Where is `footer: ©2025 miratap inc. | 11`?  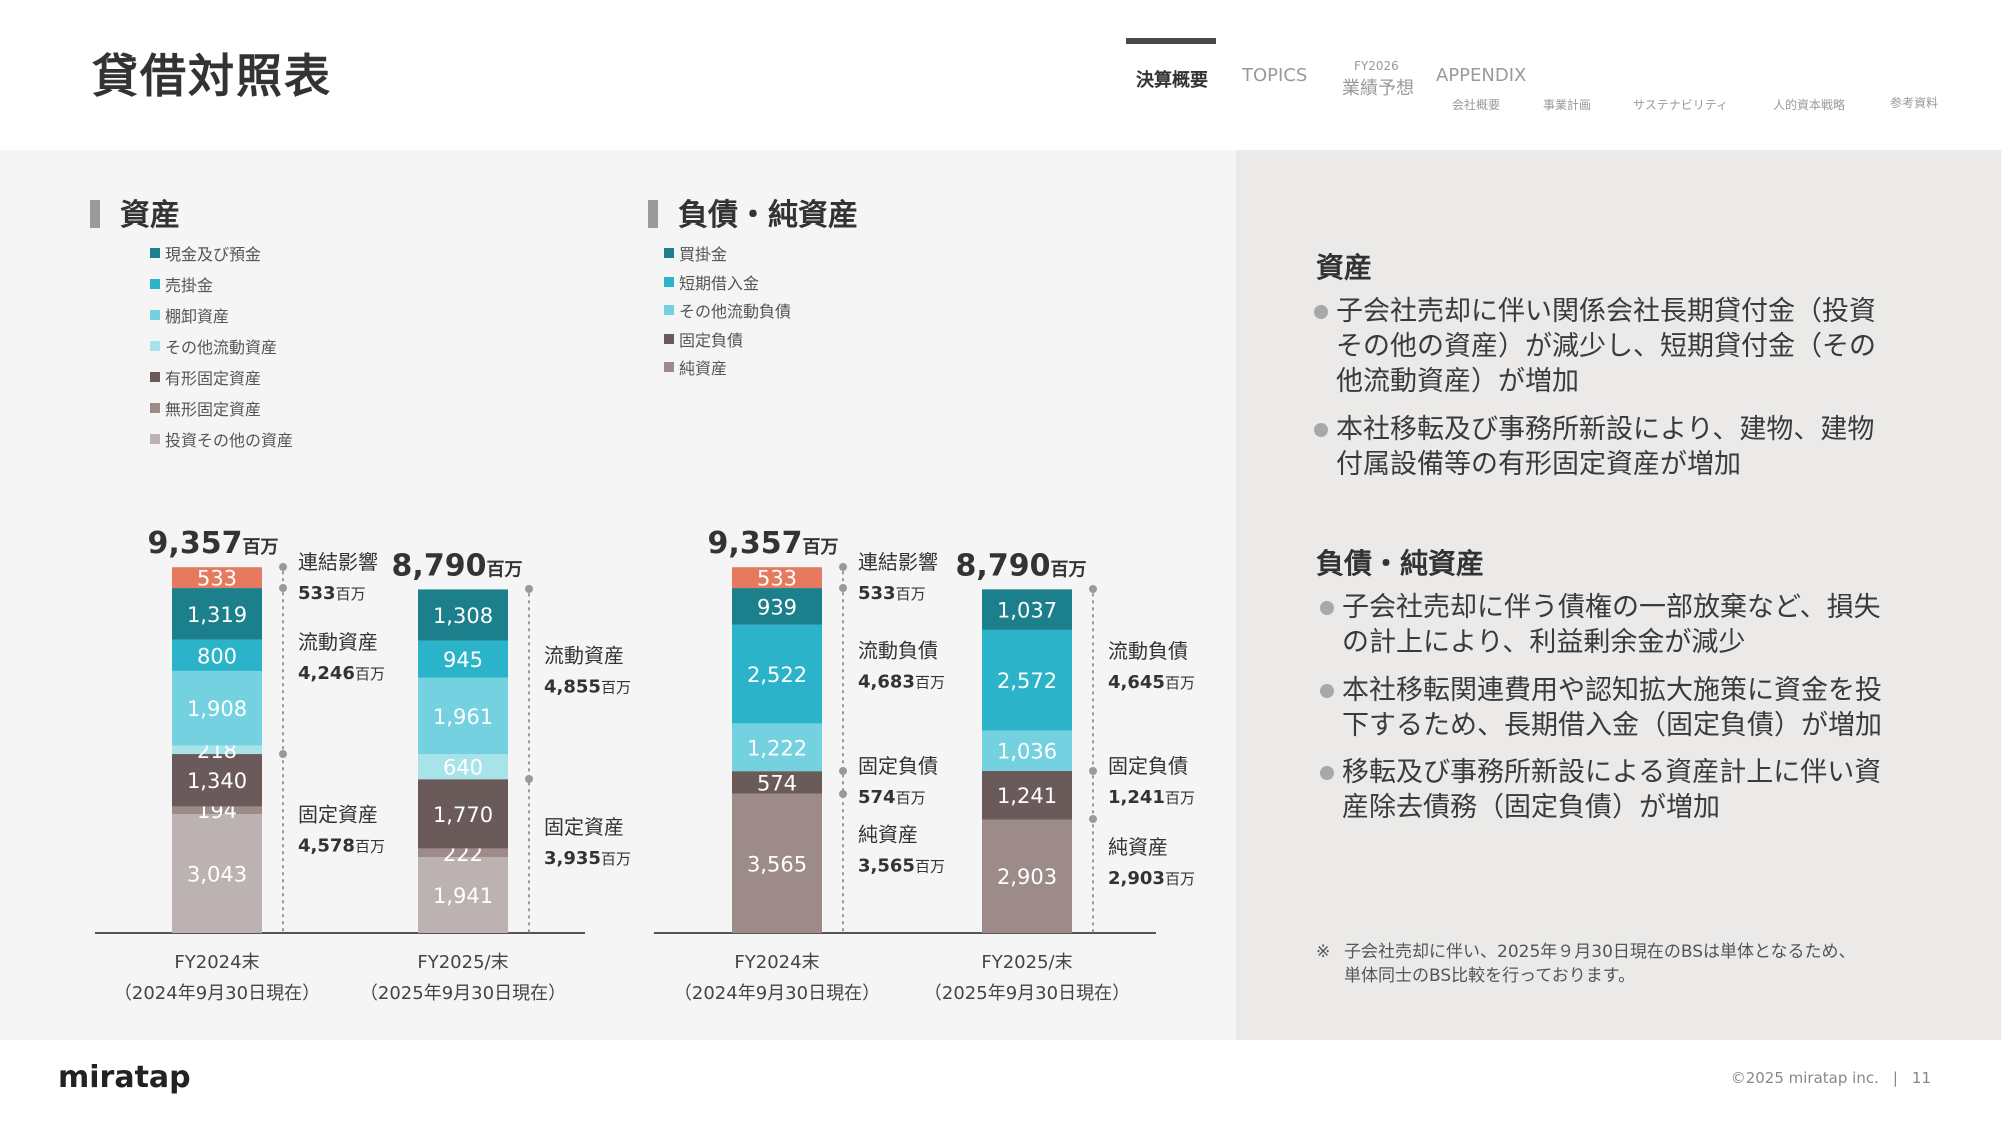 footer: ©2025 miratap inc. | 11 is located at coordinates (1831, 1078).